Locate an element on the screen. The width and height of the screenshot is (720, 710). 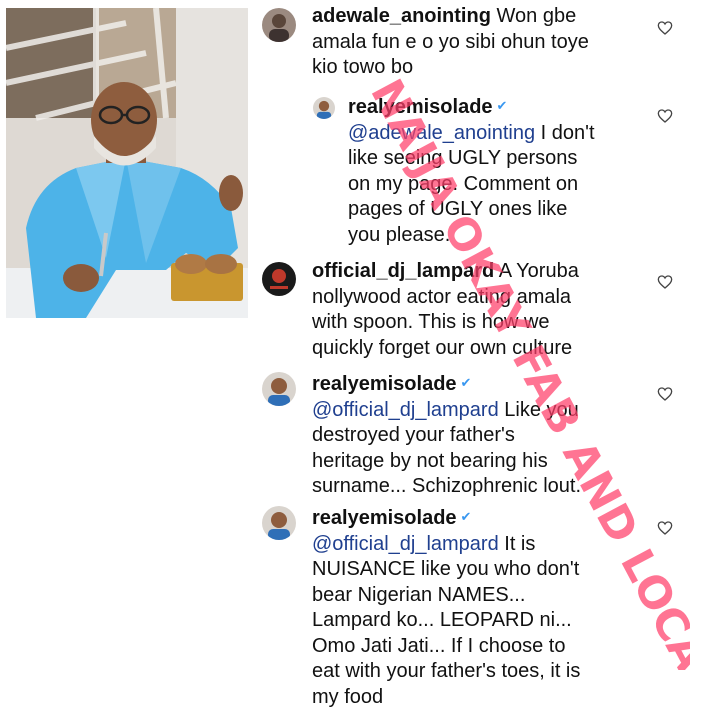
comment-text-line: destroyed your father's is located at coordinates (413, 435).